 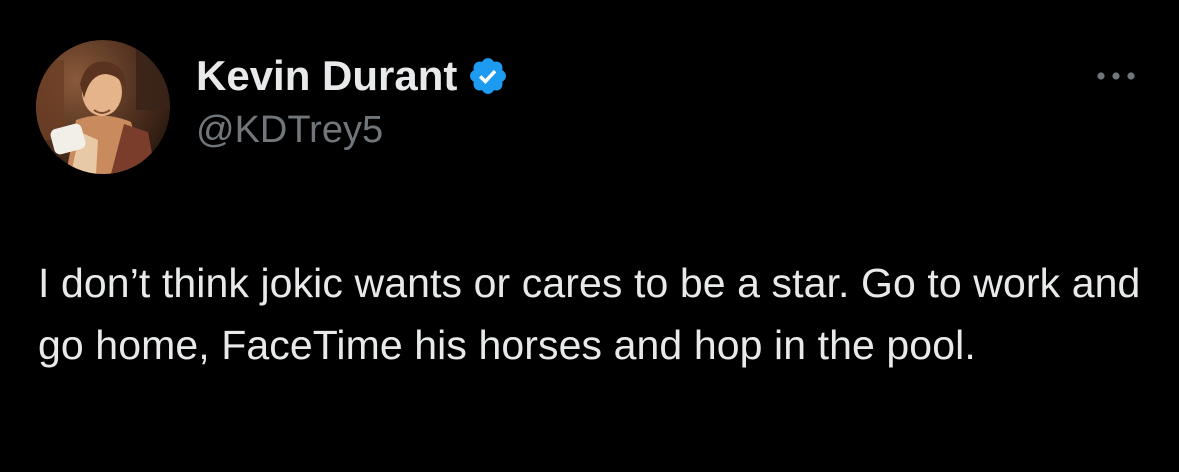 I want to click on verified-badge-icon, so click(x=488, y=76).